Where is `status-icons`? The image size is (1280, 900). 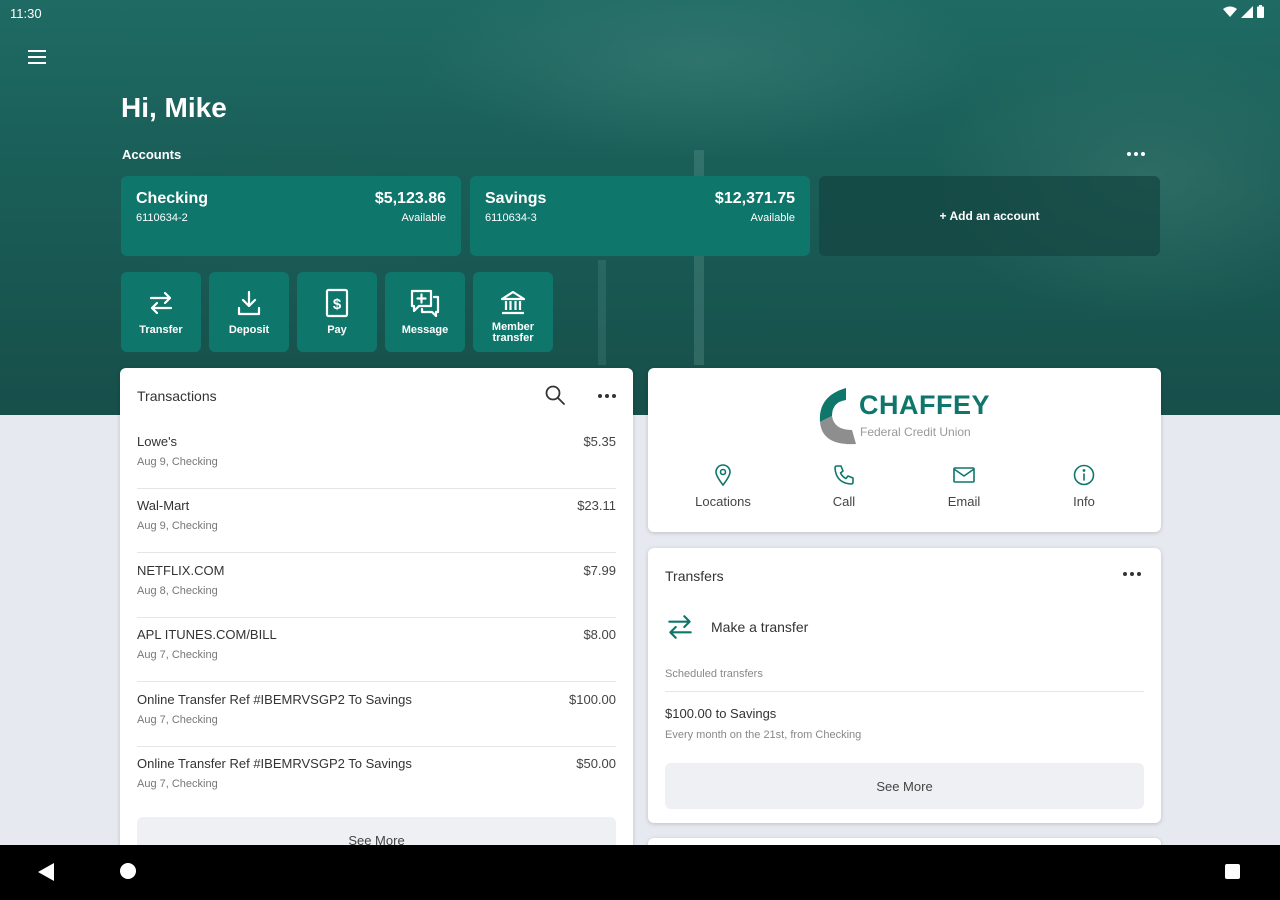 status-icons is located at coordinates (1243, 11).